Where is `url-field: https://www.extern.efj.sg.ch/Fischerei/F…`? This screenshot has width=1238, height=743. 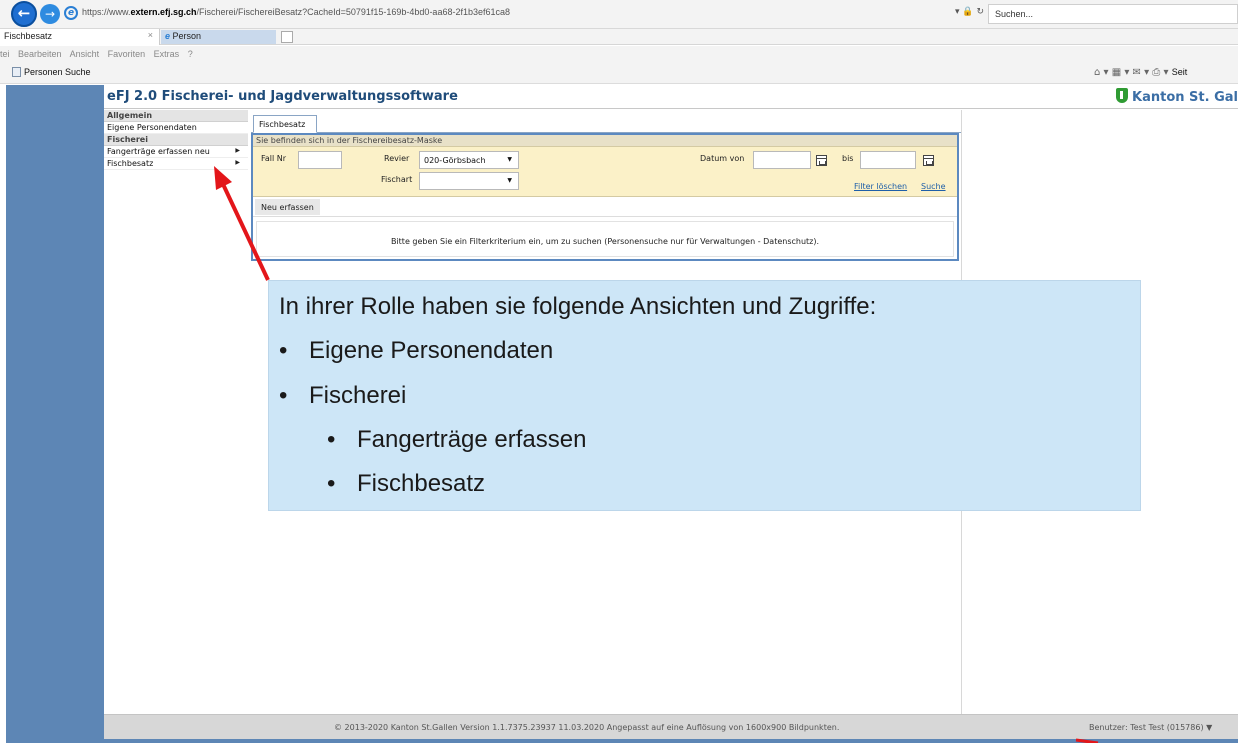
url-field: https://www.extern.efj.sg.ch/Fischerei/F… is located at coordinates (296, 12).